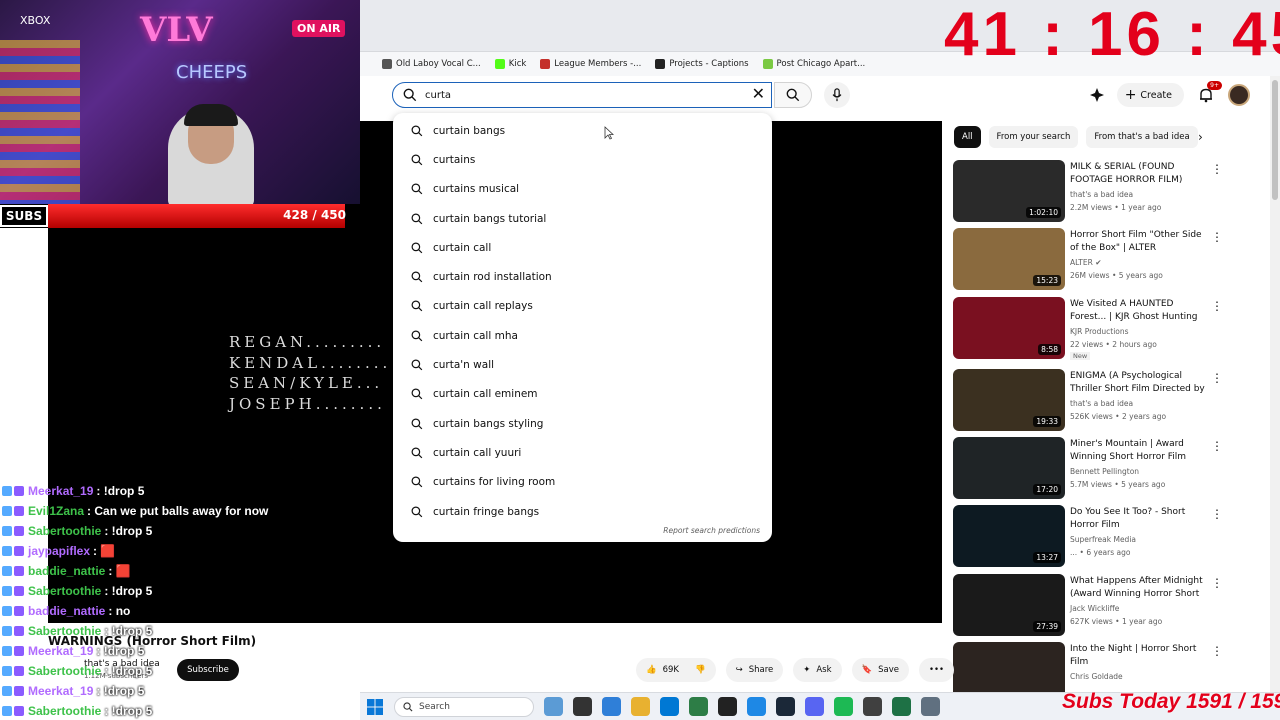  What do you see at coordinates (758, 95) in the screenshot?
I see `clear-search-icon: ✕` at bounding box center [758, 95].